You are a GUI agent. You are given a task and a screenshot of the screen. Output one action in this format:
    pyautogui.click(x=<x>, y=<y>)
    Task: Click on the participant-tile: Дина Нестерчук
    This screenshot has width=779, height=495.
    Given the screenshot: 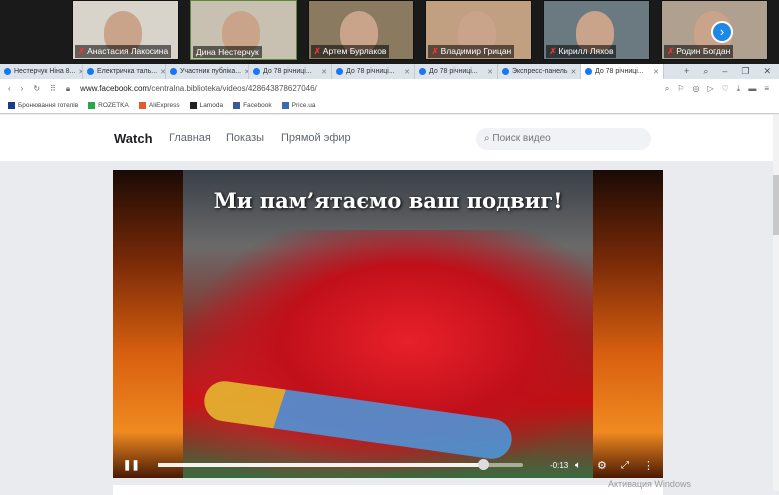 What is the action you would take?
    pyautogui.click(x=243, y=30)
    